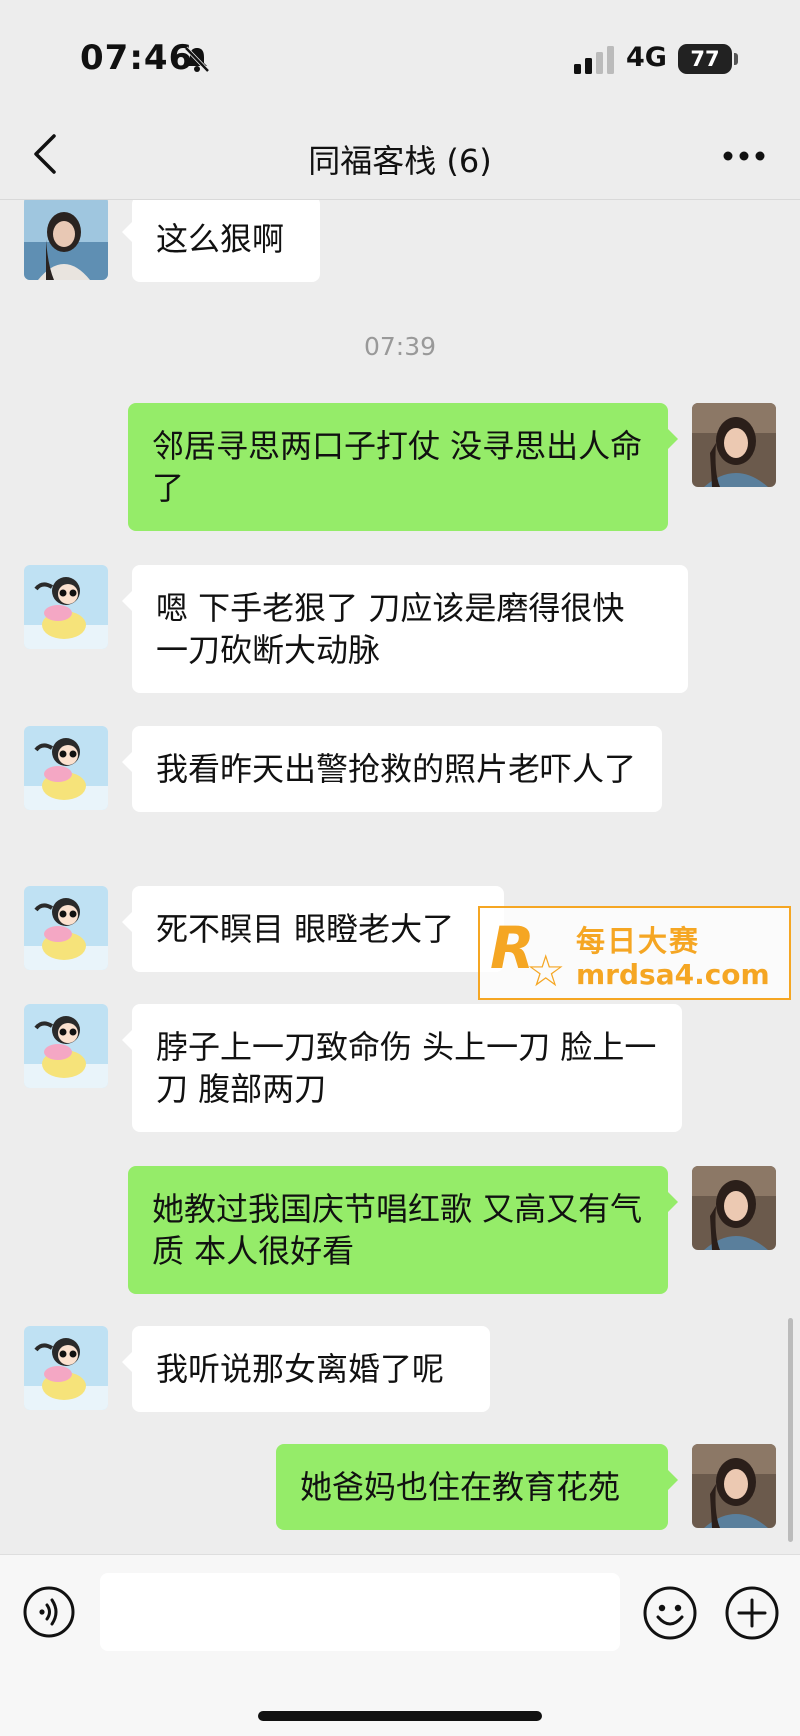 Image resolution: width=800 pixels, height=1736 pixels. I want to click on message-timestamp: 07:39, so click(400, 346).